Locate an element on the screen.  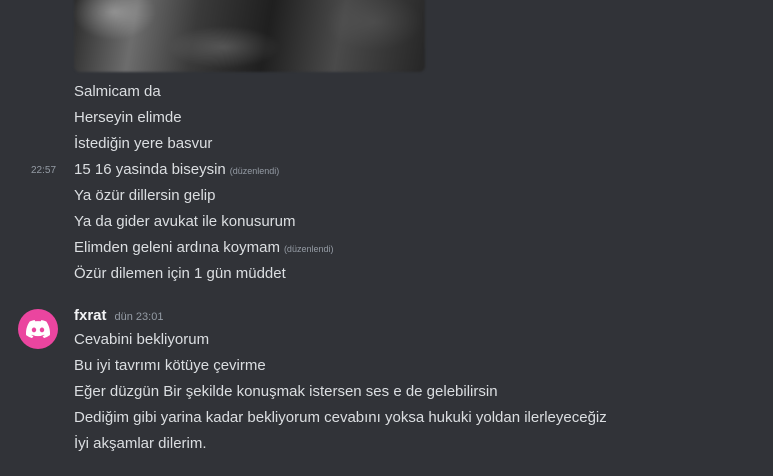
message-timestamp: dün 23:01 is located at coordinates (139, 317).